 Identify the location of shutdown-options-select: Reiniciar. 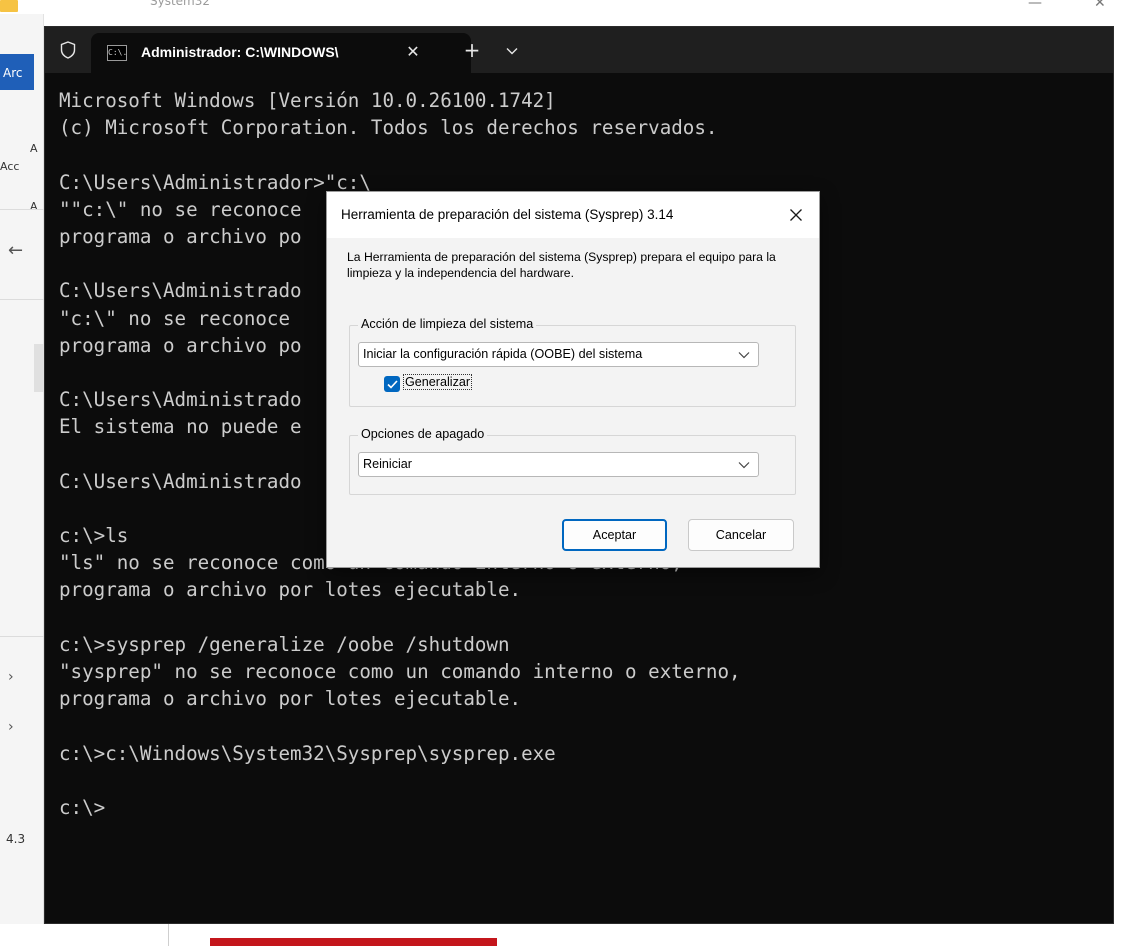
(558, 464).